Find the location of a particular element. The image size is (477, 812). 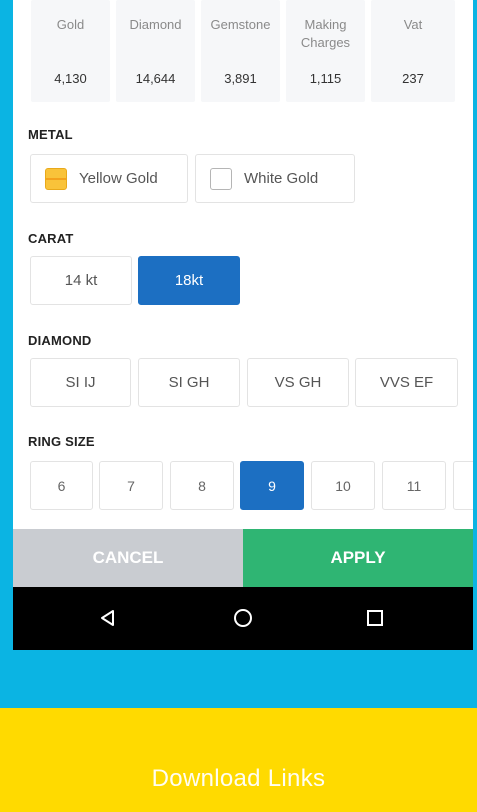

cancel-button: CANCEL is located at coordinates (128, 558).